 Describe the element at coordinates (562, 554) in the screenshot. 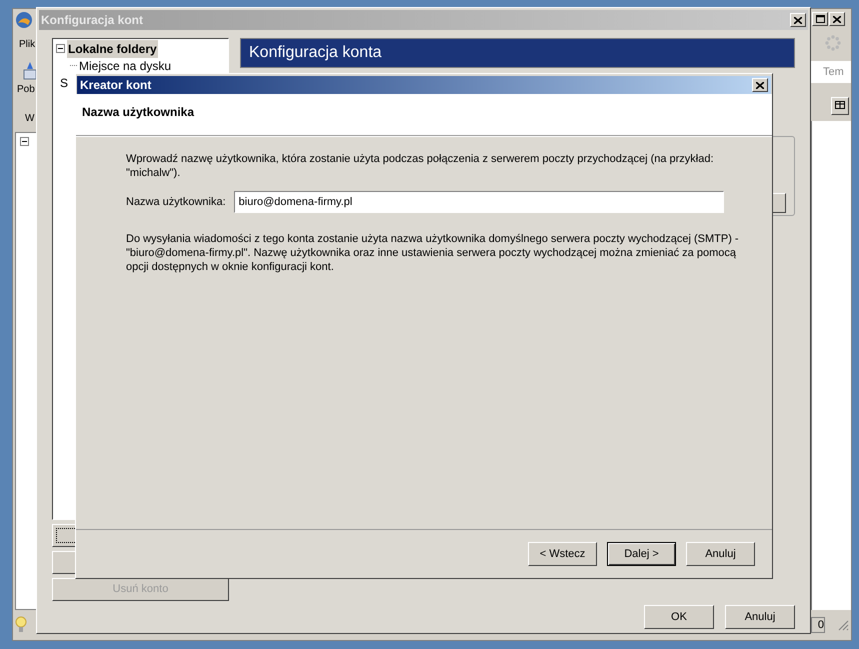

I see `wizard-button: < Wstecz` at that location.